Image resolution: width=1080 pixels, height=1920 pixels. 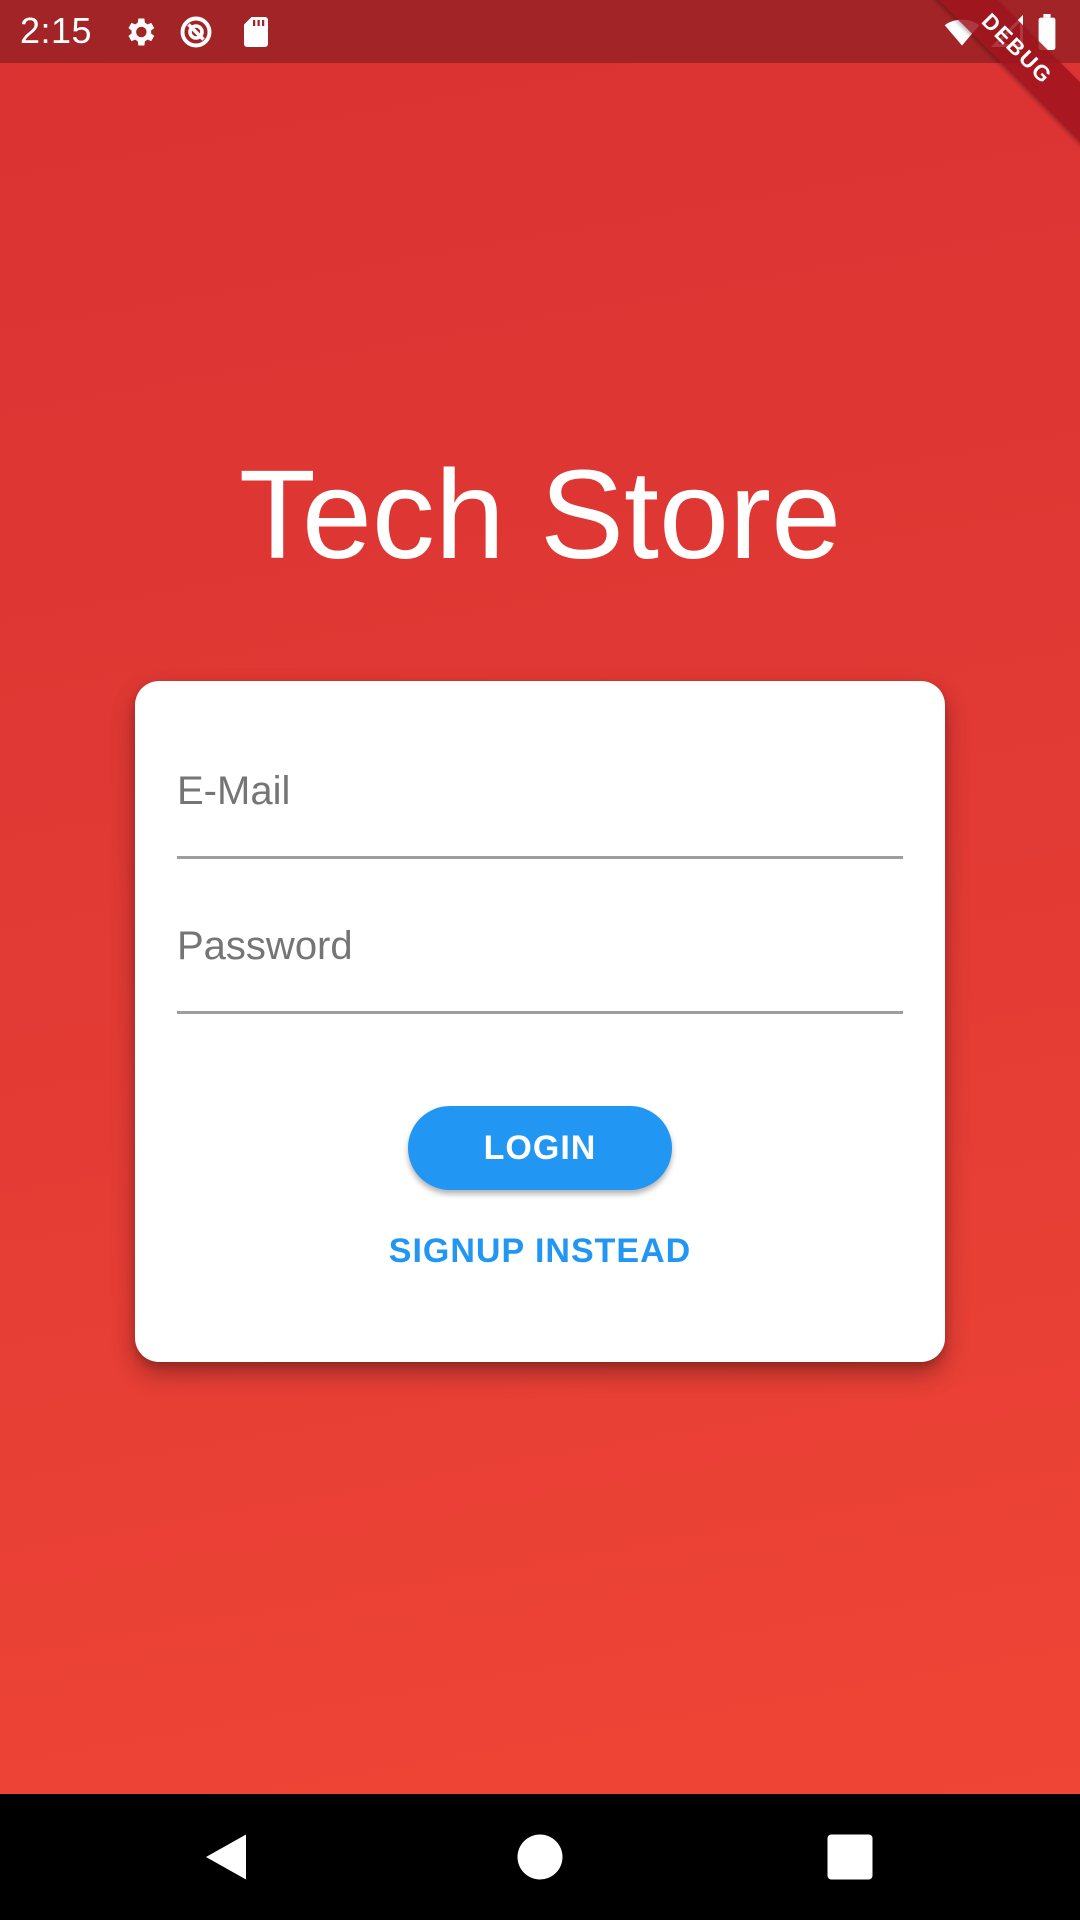 I want to click on status-bar: 2:15, so click(x=540, y=31).